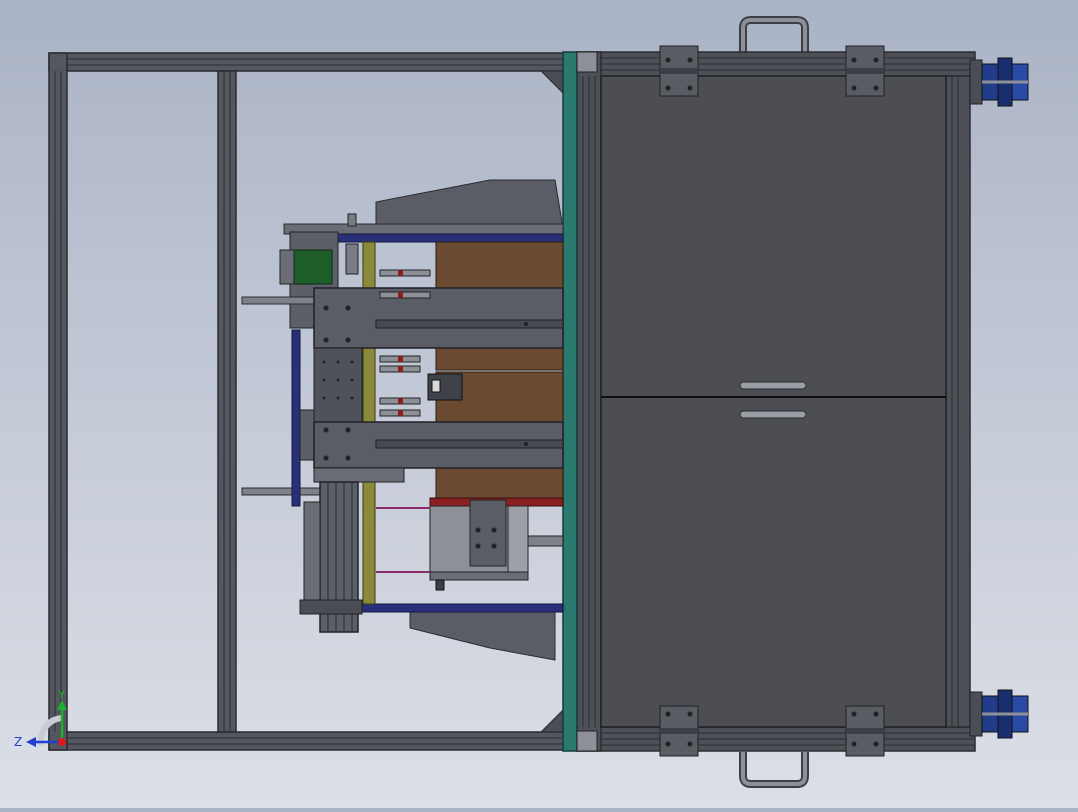 This screenshot has width=1078, height=812. Describe the element at coordinates (281, 491) in the screenshot. I see `lower-rod` at that location.